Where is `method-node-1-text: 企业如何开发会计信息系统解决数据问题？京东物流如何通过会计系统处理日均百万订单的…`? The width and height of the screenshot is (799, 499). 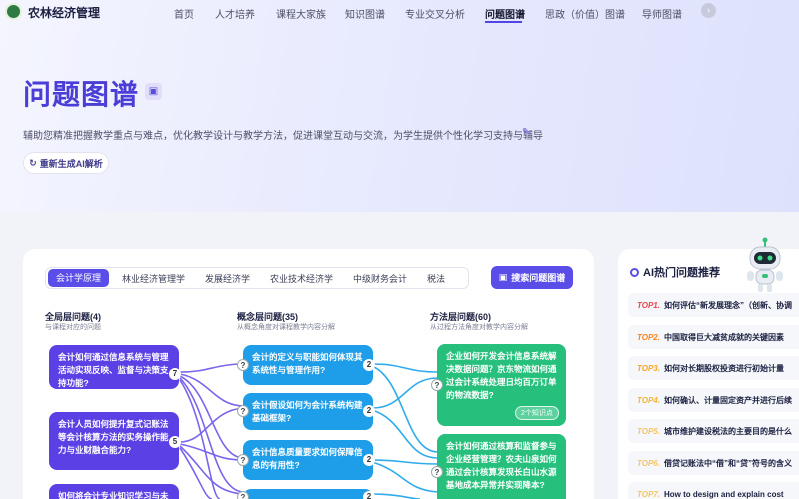 method-node-1-text: 企业如何开发会计信息系统解决数据问题？京东物流如何通过会计系统处理日均百万订单的… is located at coordinates (501, 375).